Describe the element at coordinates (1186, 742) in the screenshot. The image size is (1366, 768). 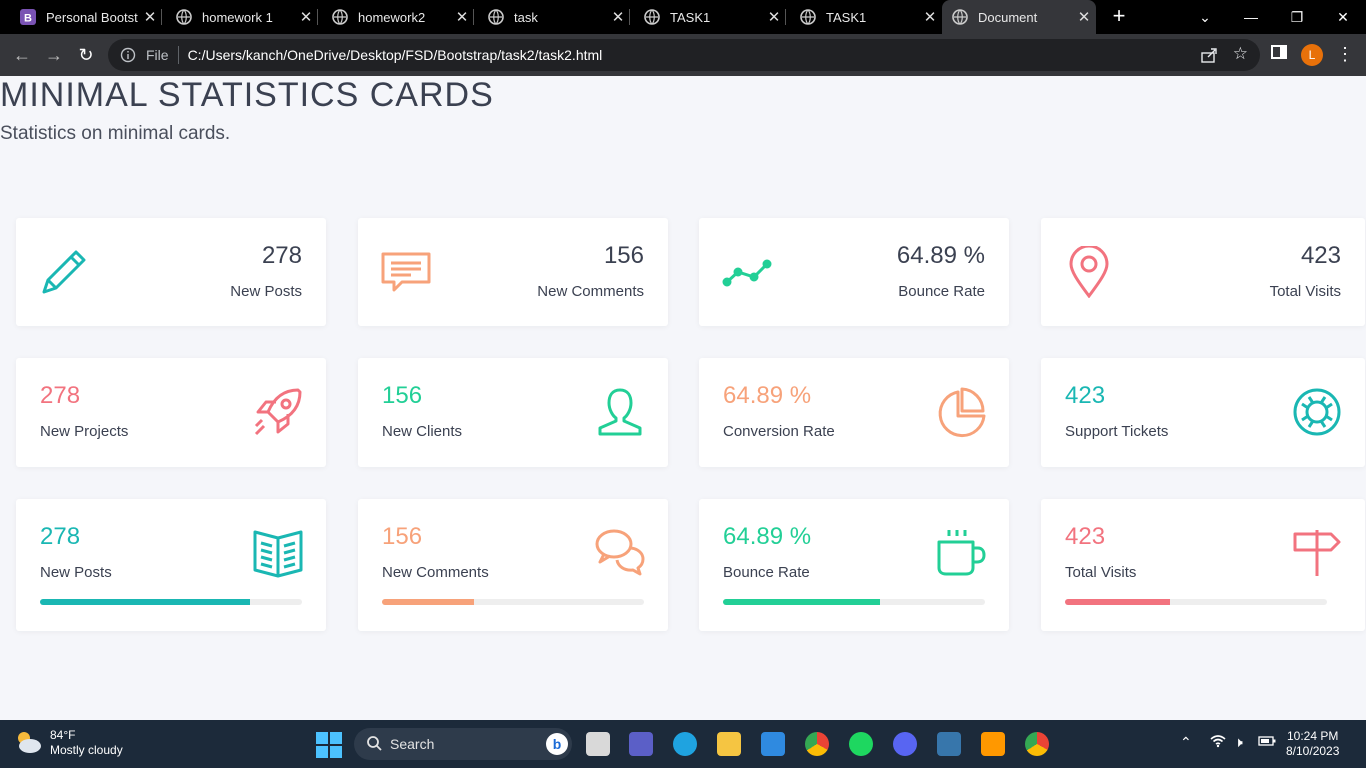
I see `chevron-up-icon: ⌃` at that location.